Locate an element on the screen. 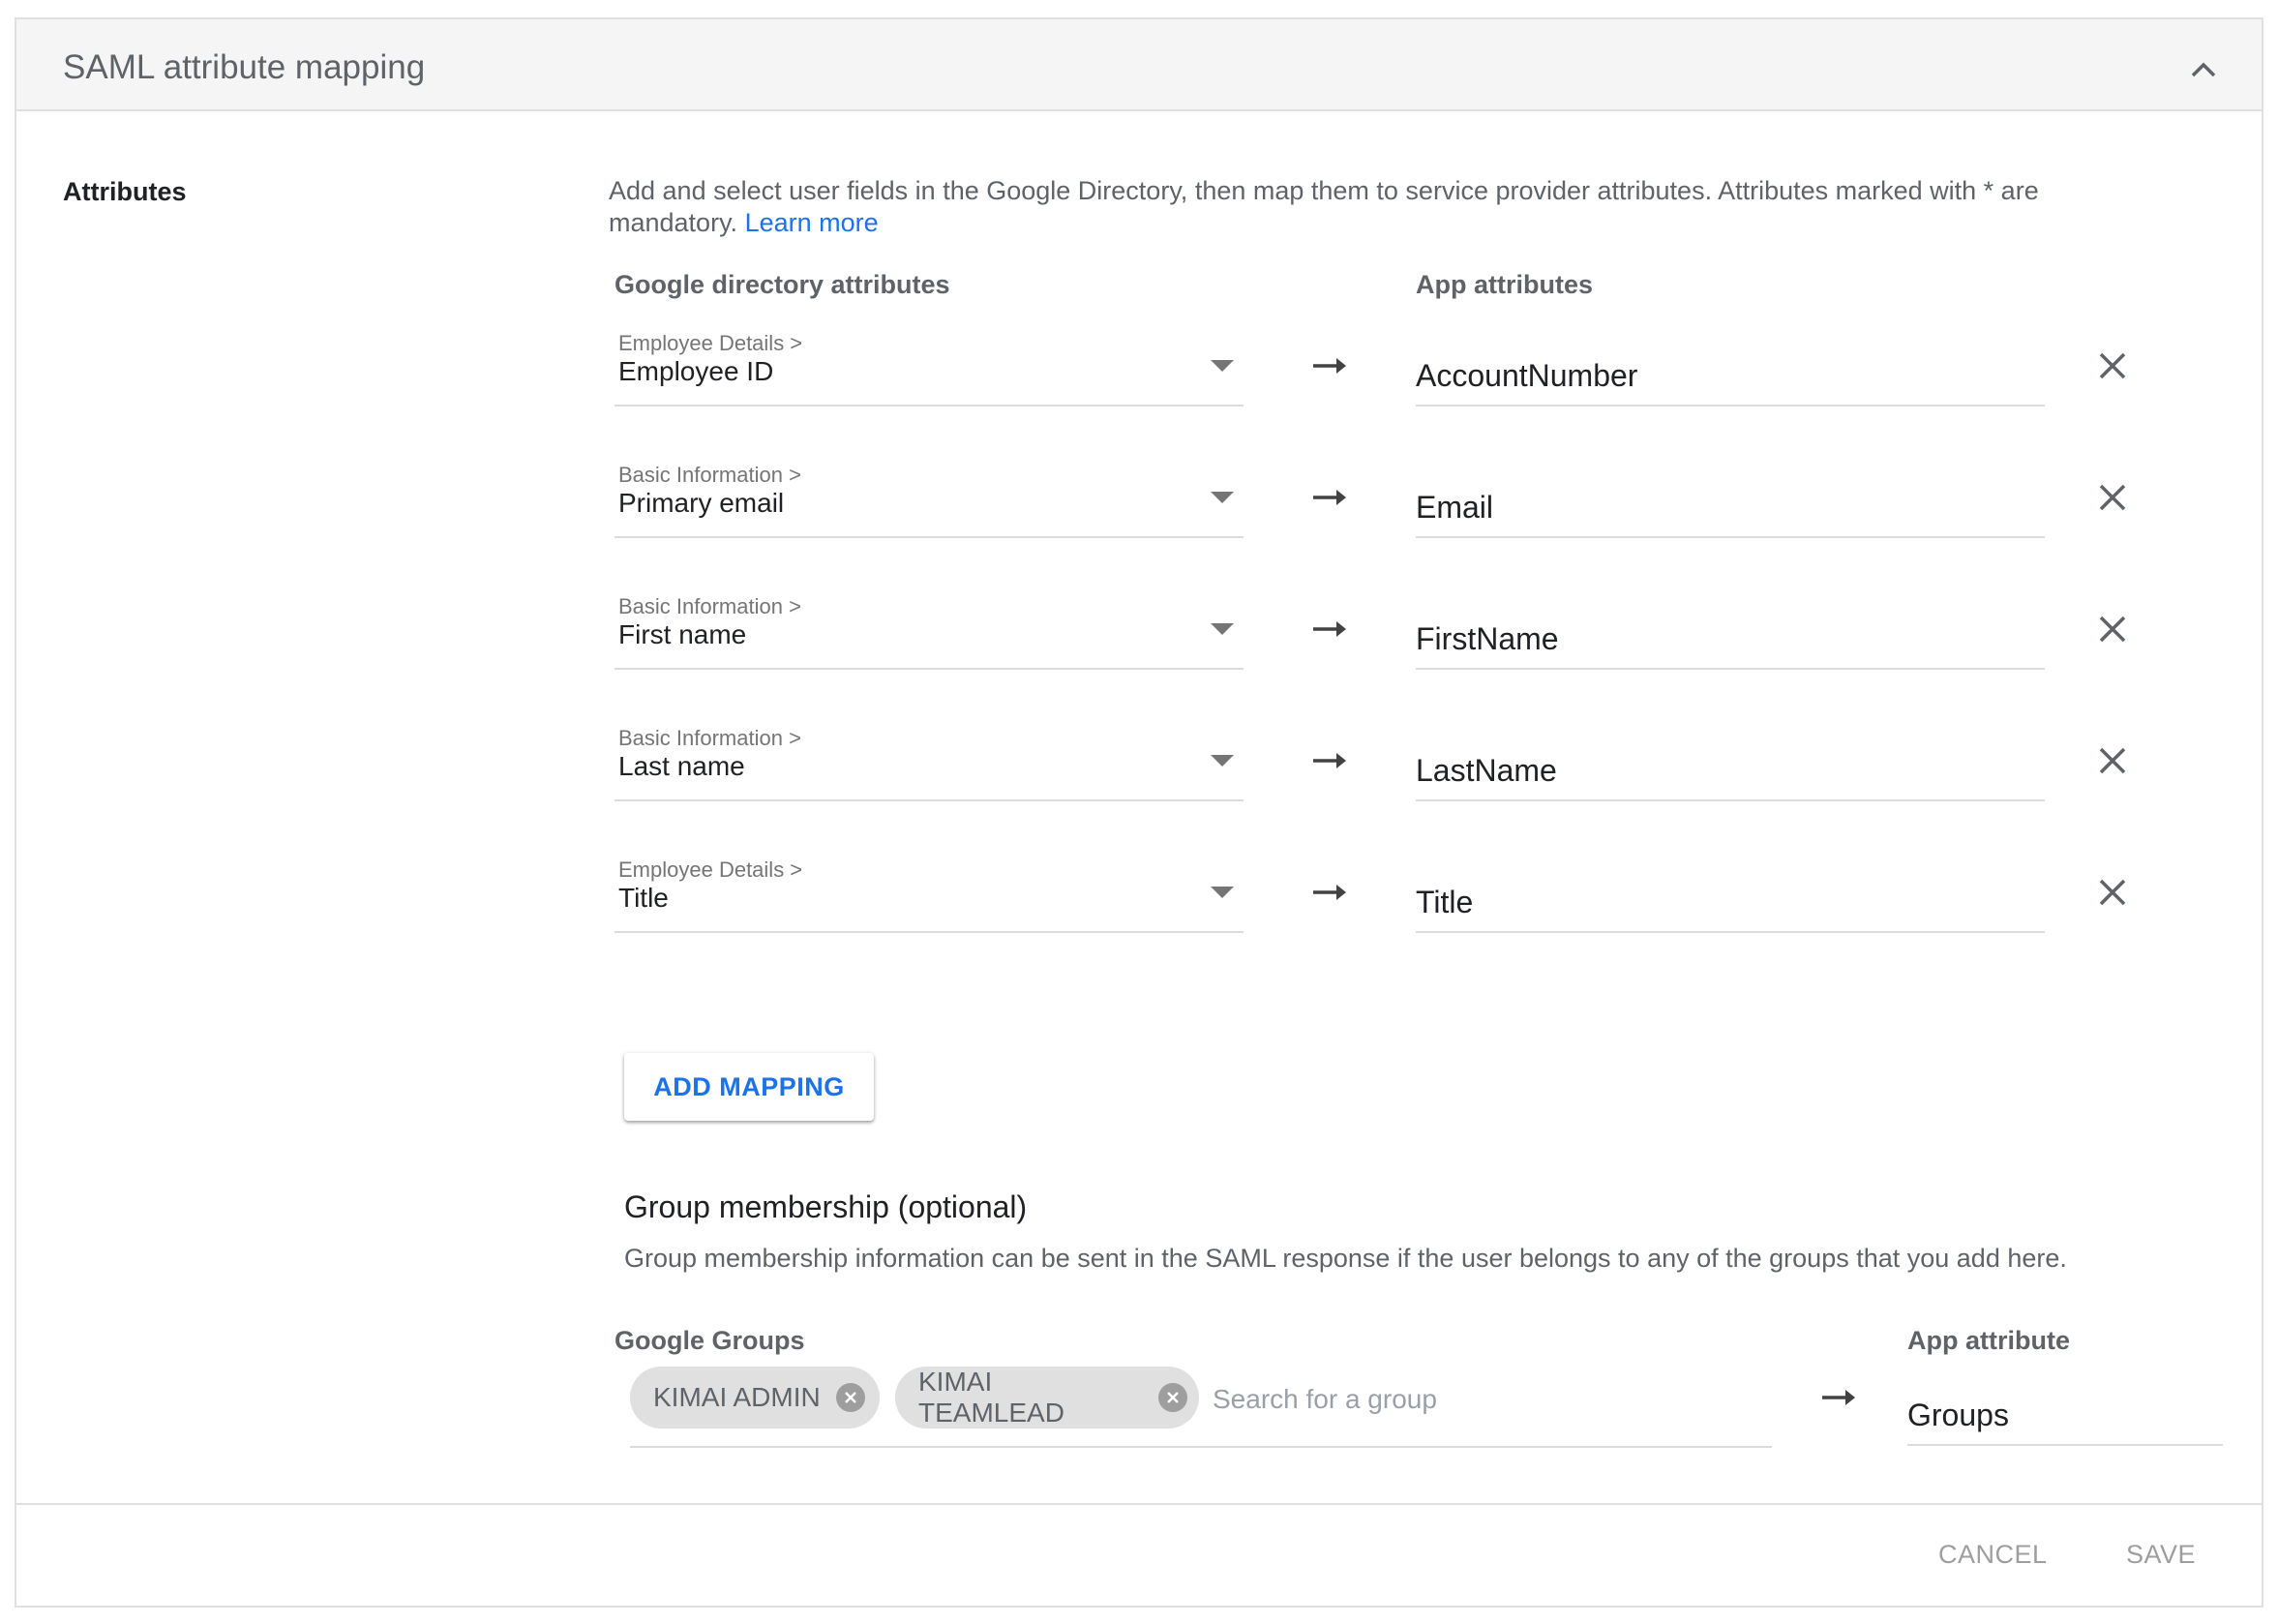  app-attribute-input: AccountNumber is located at coordinates (1730, 373).